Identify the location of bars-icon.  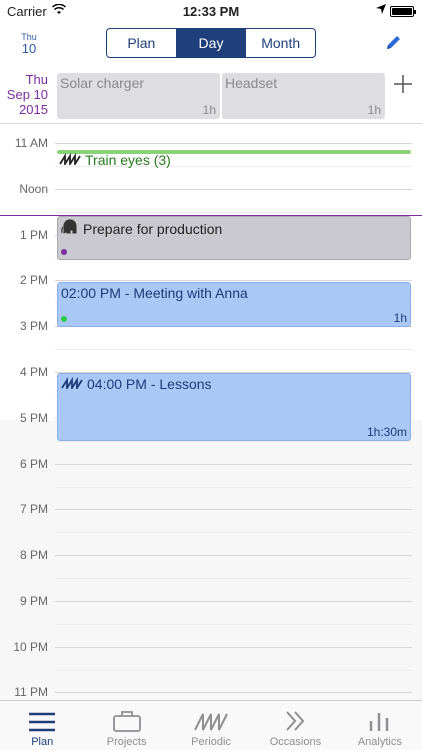
(379, 722).